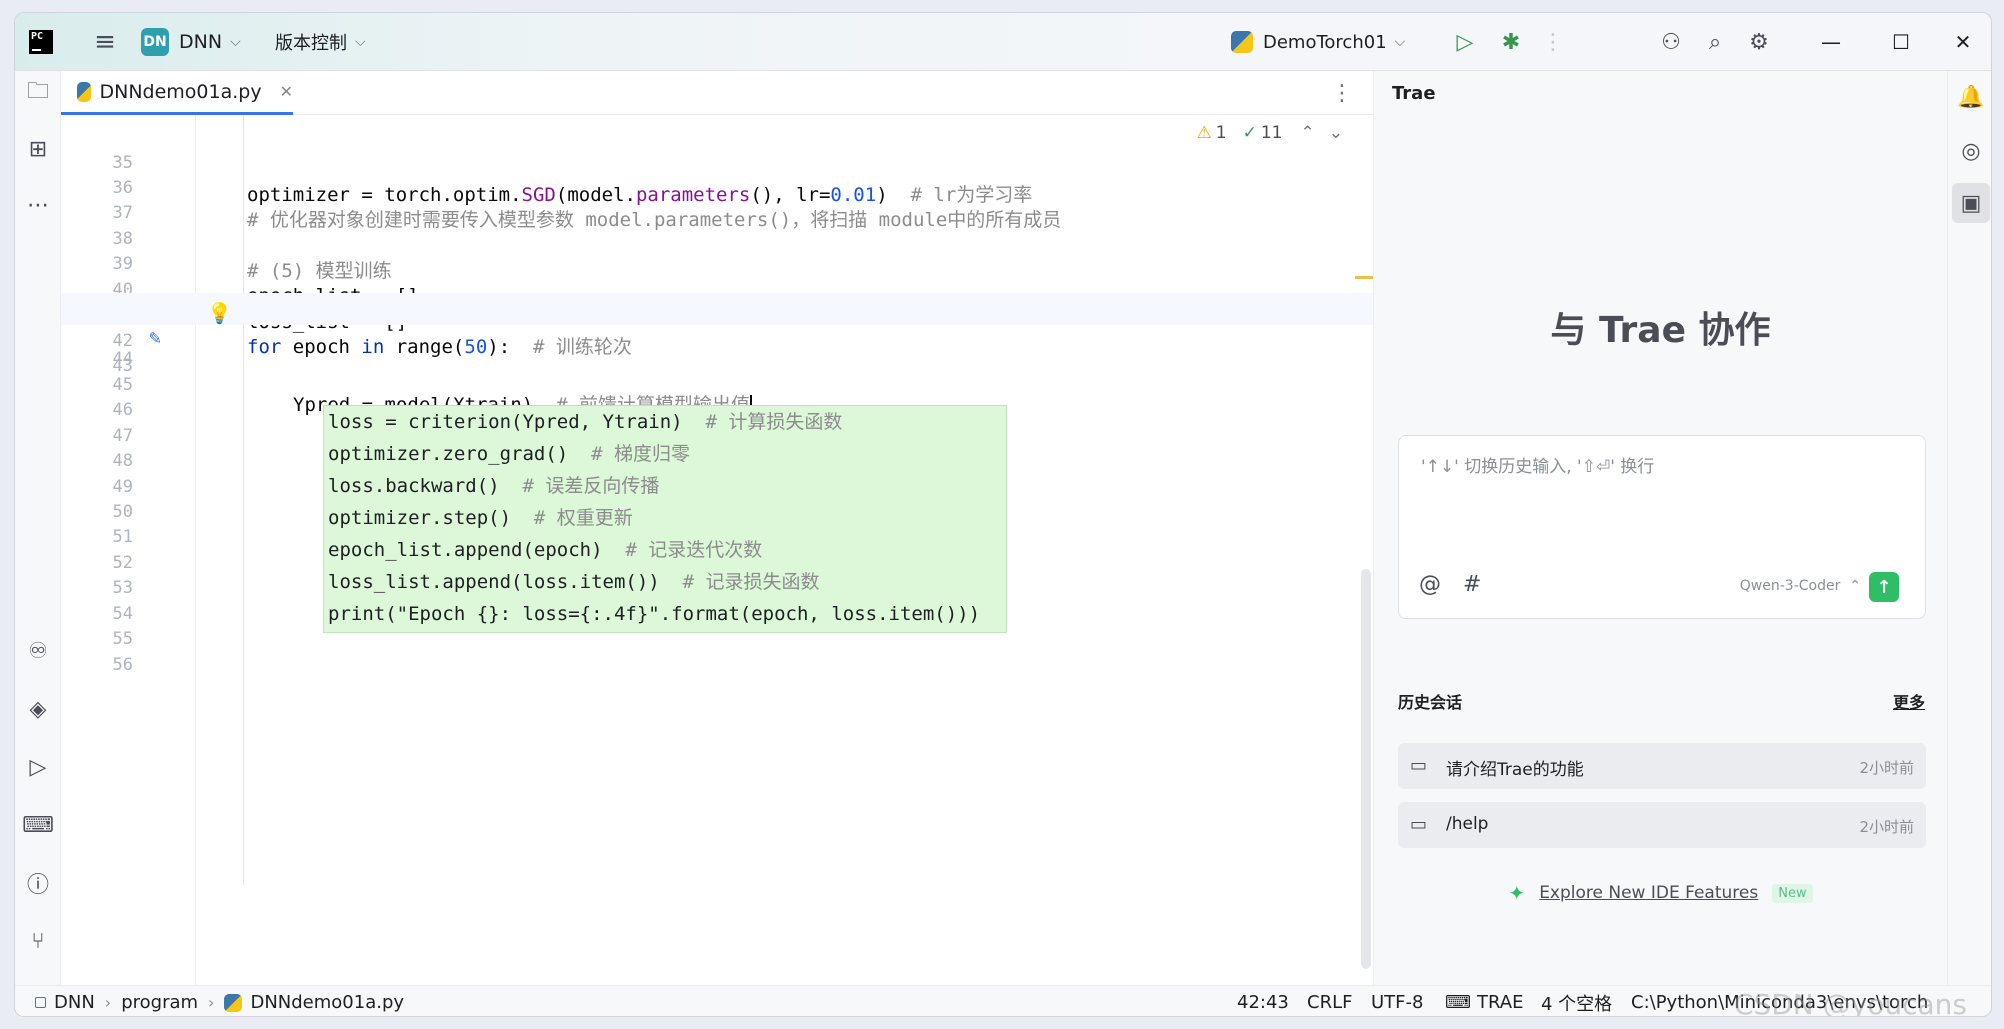  I want to click on chat-composer: @ # Qwen-3-Coder ⌃ ↑, so click(1662, 527).